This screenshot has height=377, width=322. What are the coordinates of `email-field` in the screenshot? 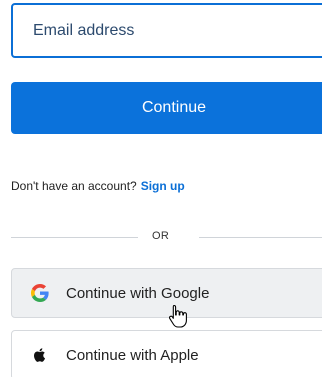 It's located at (166, 30).